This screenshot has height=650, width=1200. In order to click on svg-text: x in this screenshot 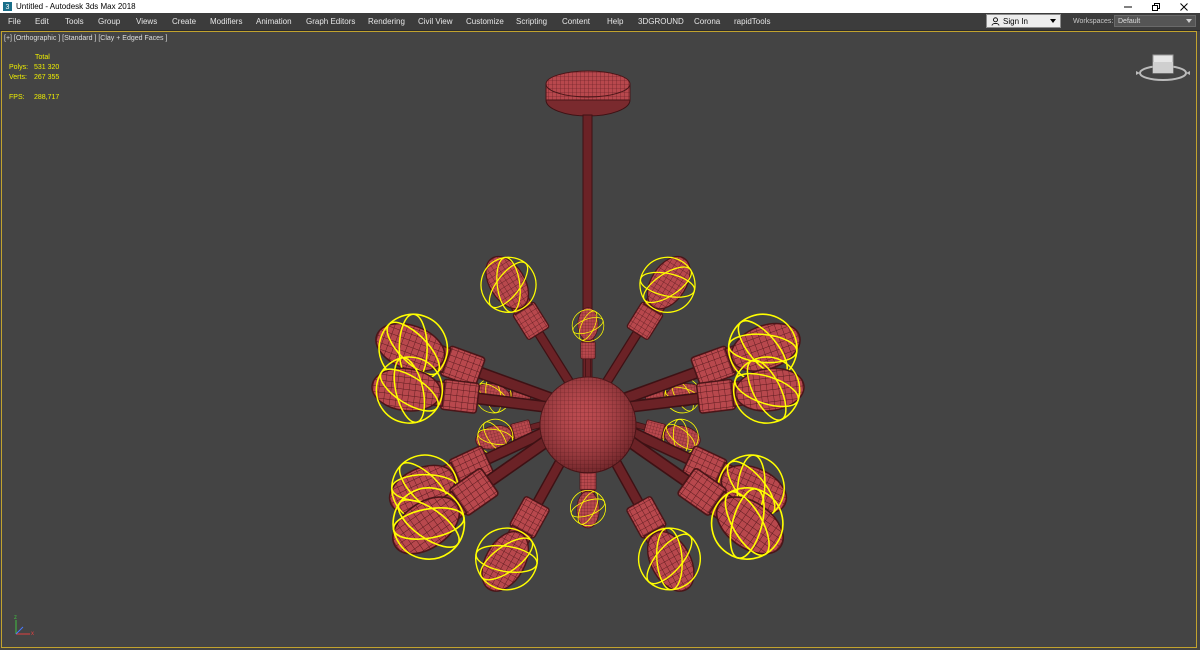, I will do `click(32, 634)`.